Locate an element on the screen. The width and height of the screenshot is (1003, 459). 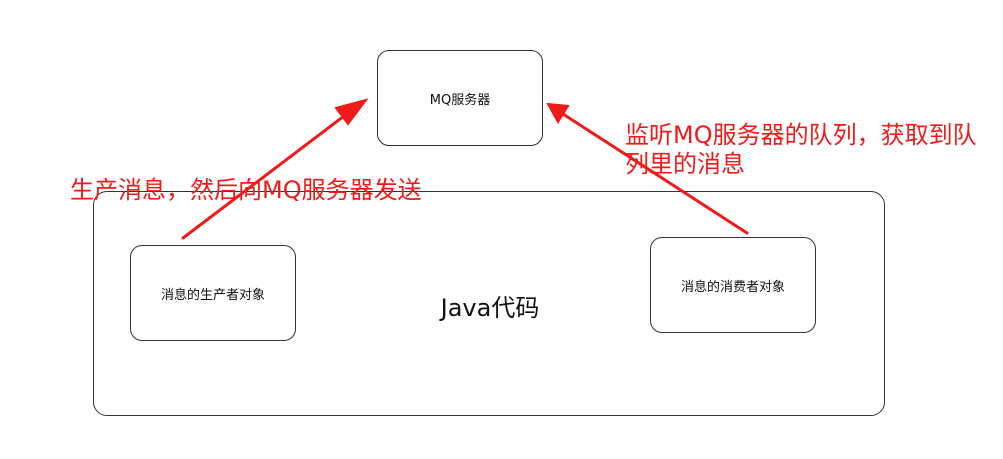
listen-arrow-head is located at coordinates (558, 113).